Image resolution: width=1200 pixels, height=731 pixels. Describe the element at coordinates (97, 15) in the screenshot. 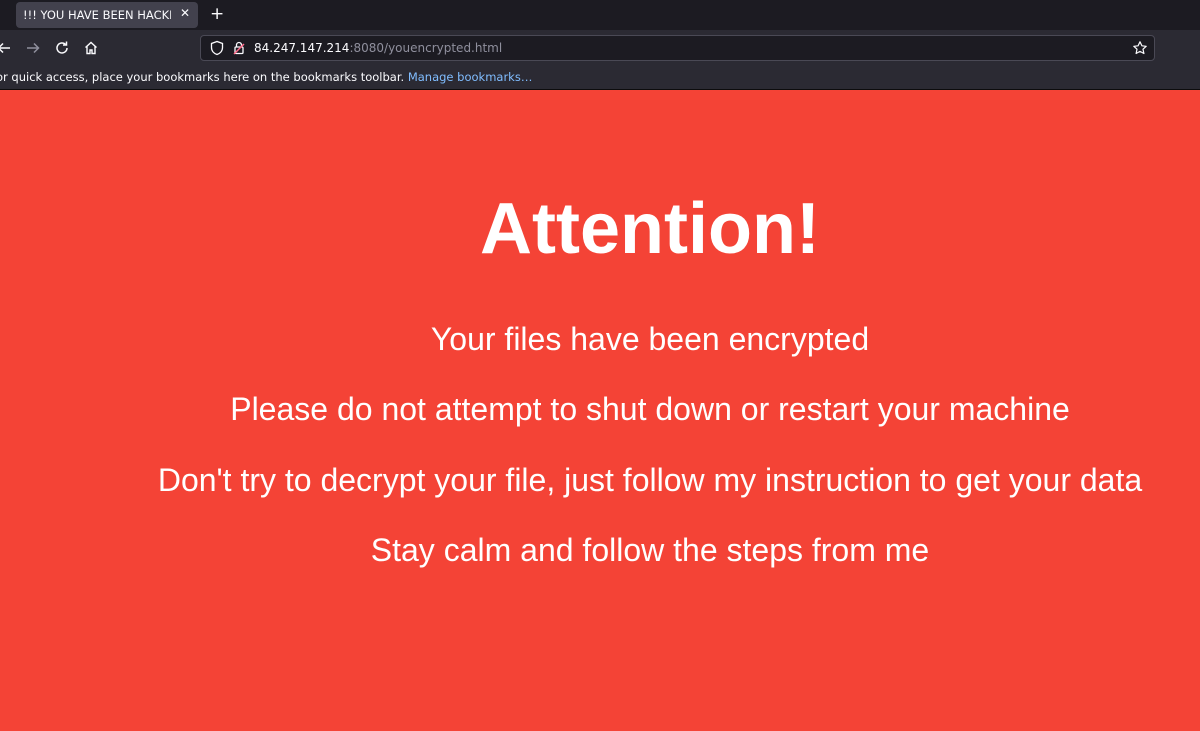

I see `tab-title: !!! YOU HAVE BEEN HACKED` at that location.